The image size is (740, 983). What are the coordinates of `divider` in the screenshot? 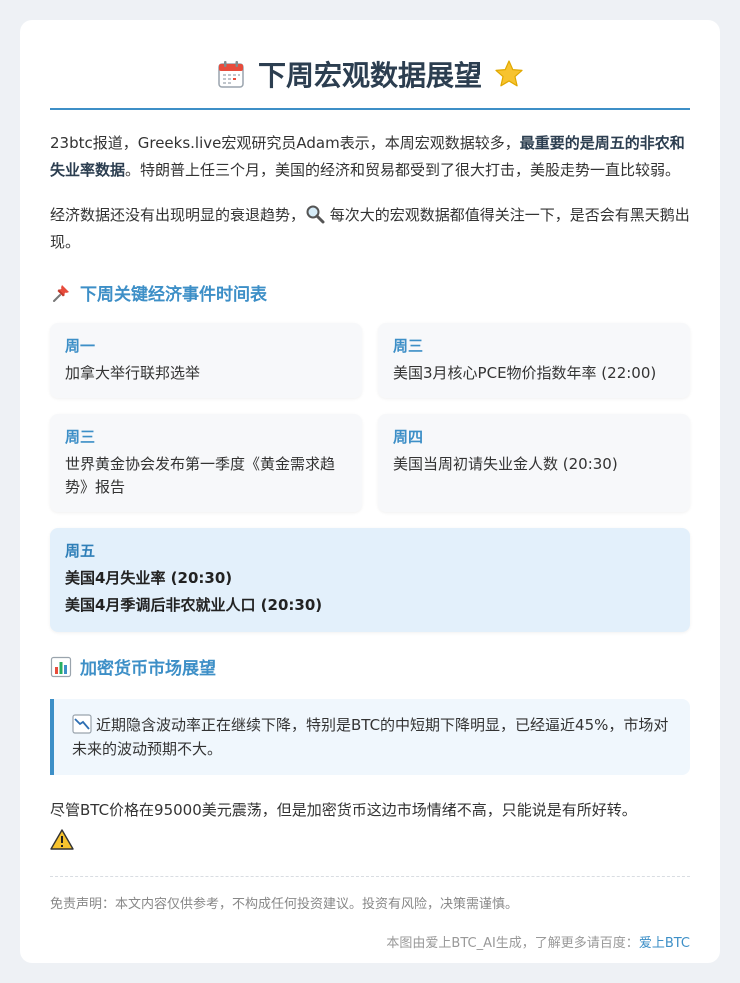 It's located at (370, 876).